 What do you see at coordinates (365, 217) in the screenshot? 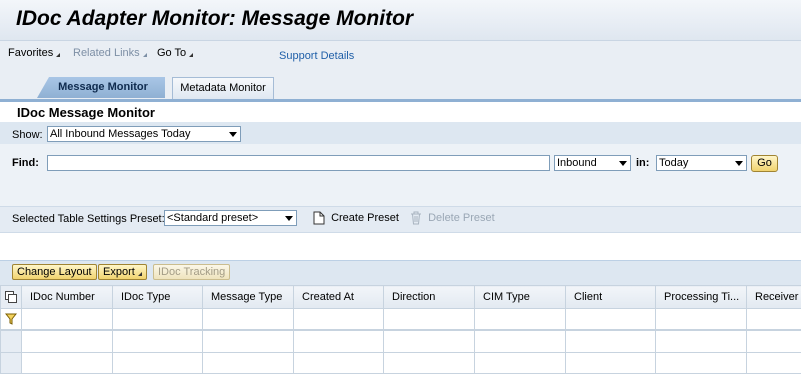
I see `create-preset-label: Create Preset` at bounding box center [365, 217].